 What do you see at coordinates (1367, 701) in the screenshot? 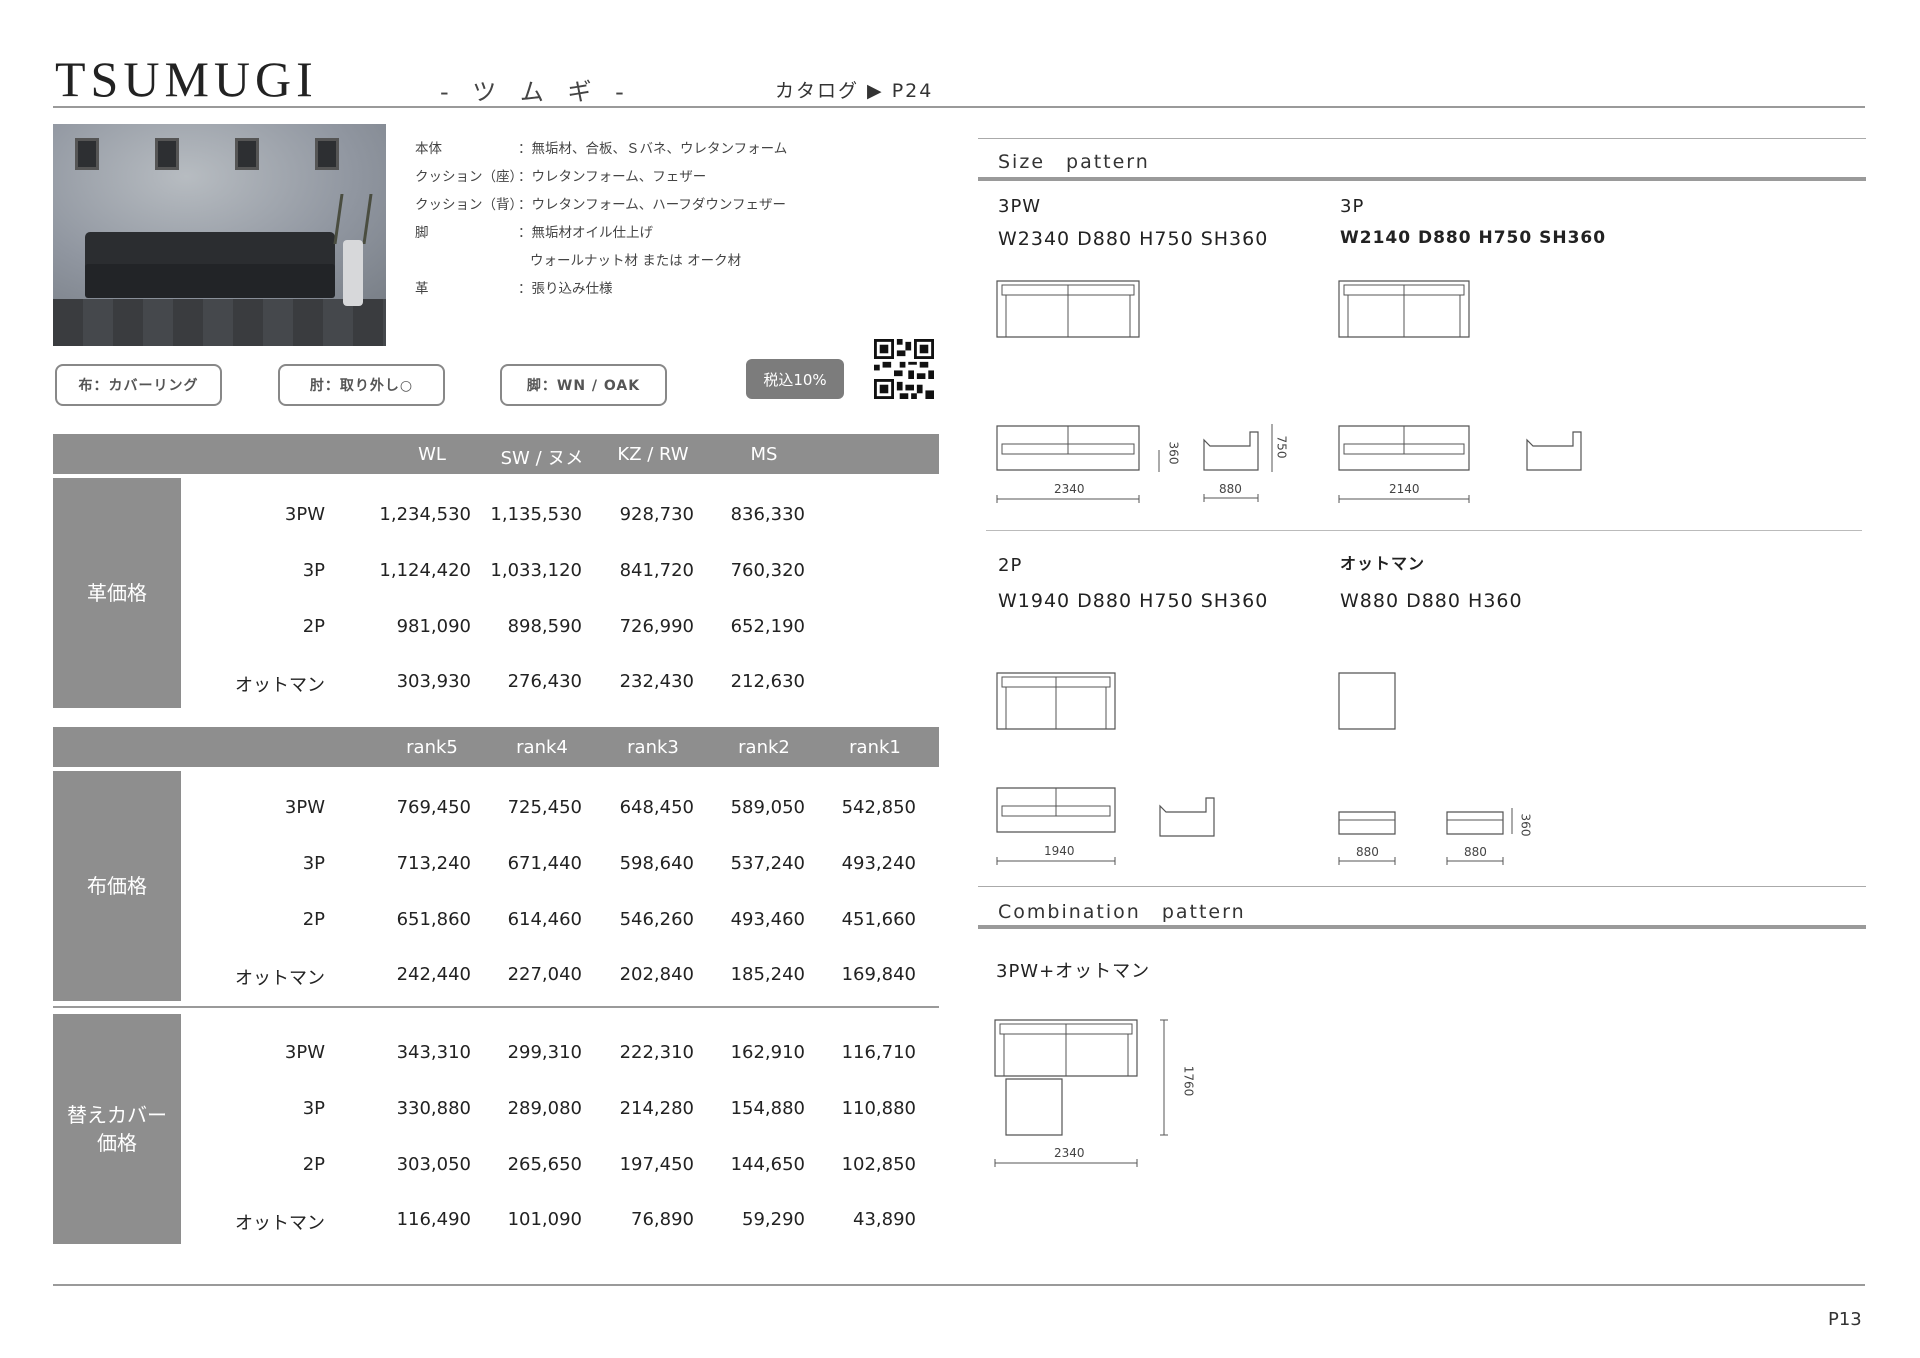
I see `ottoman-plan-drawing` at bounding box center [1367, 701].